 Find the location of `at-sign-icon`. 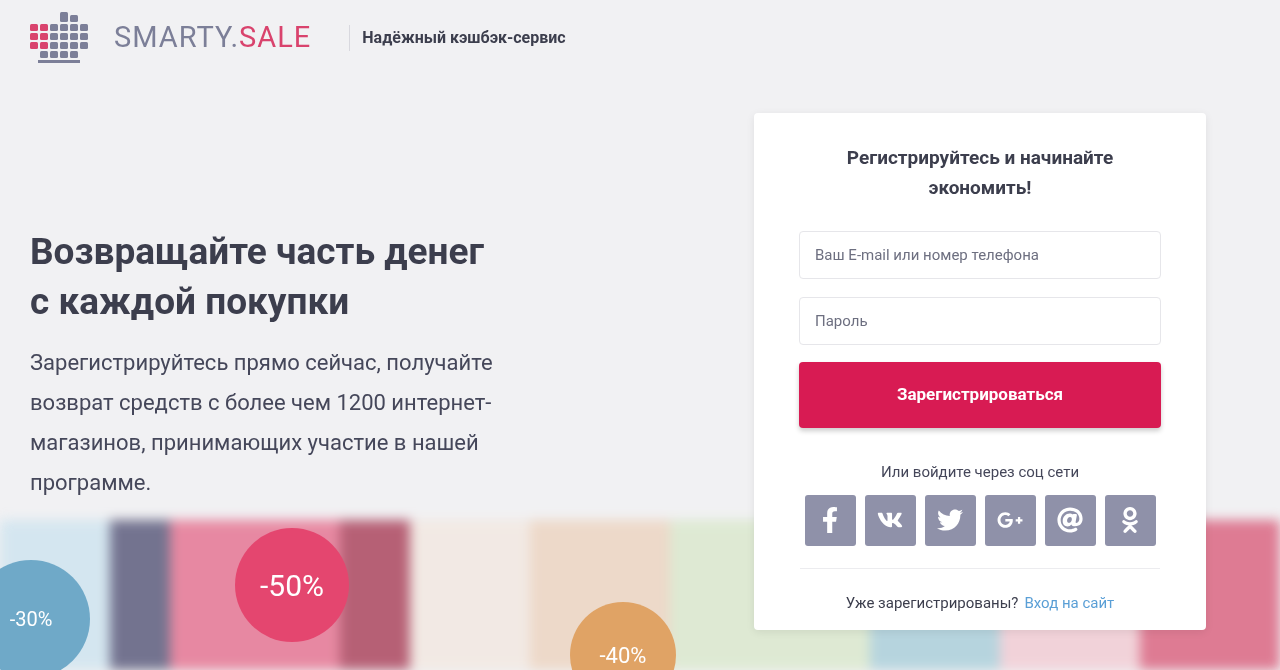

at-sign-icon is located at coordinates (1070, 520).